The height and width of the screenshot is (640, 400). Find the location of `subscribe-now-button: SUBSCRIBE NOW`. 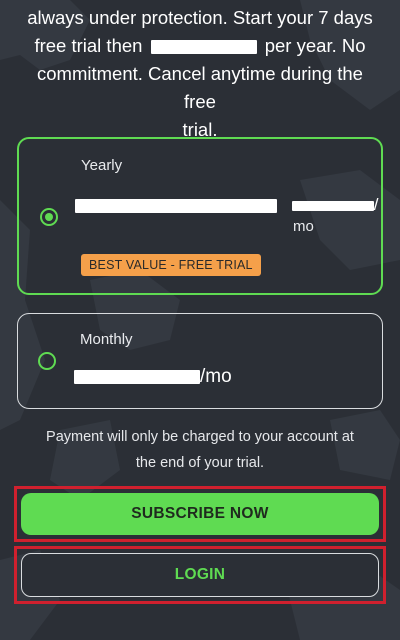

subscribe-now-button: SUBSCRIBE NOW is located at coordinates (200, 514).